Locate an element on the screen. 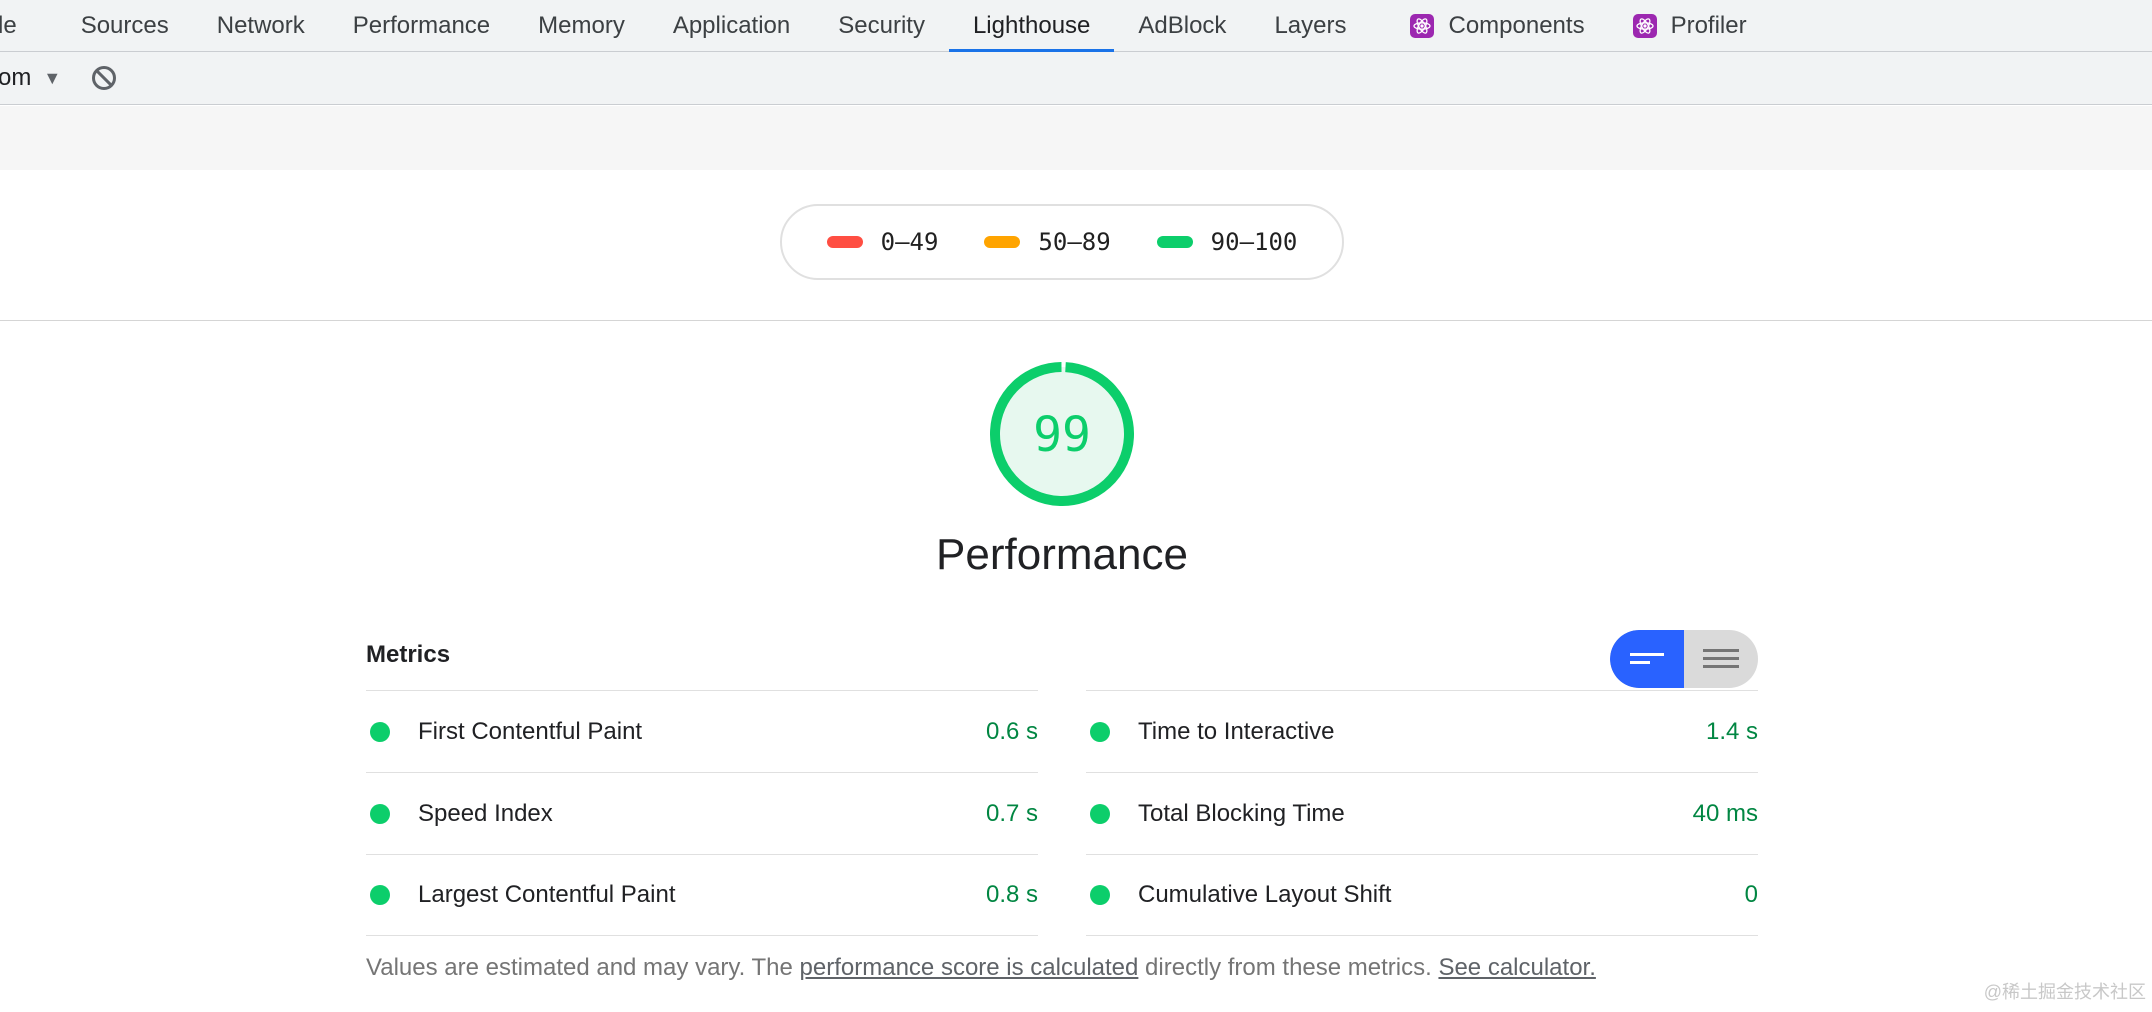  tab-network: Network is located at coordinates (261, 25).